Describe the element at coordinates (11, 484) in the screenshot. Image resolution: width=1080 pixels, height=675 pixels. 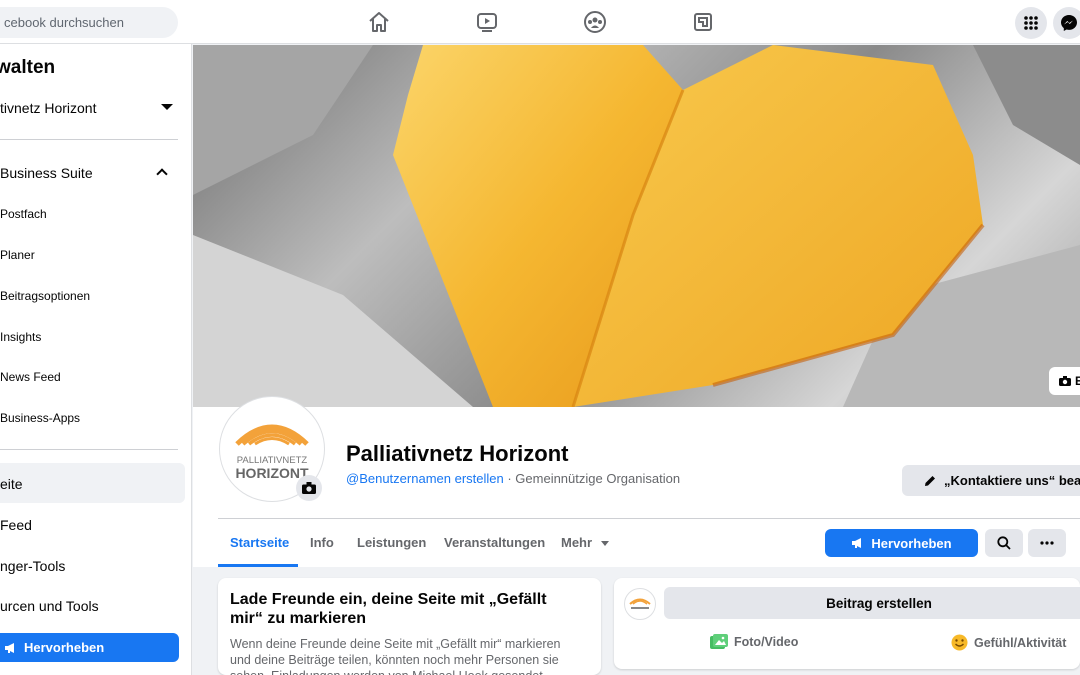
I see `sidebar-item-seite: eite` at that location.